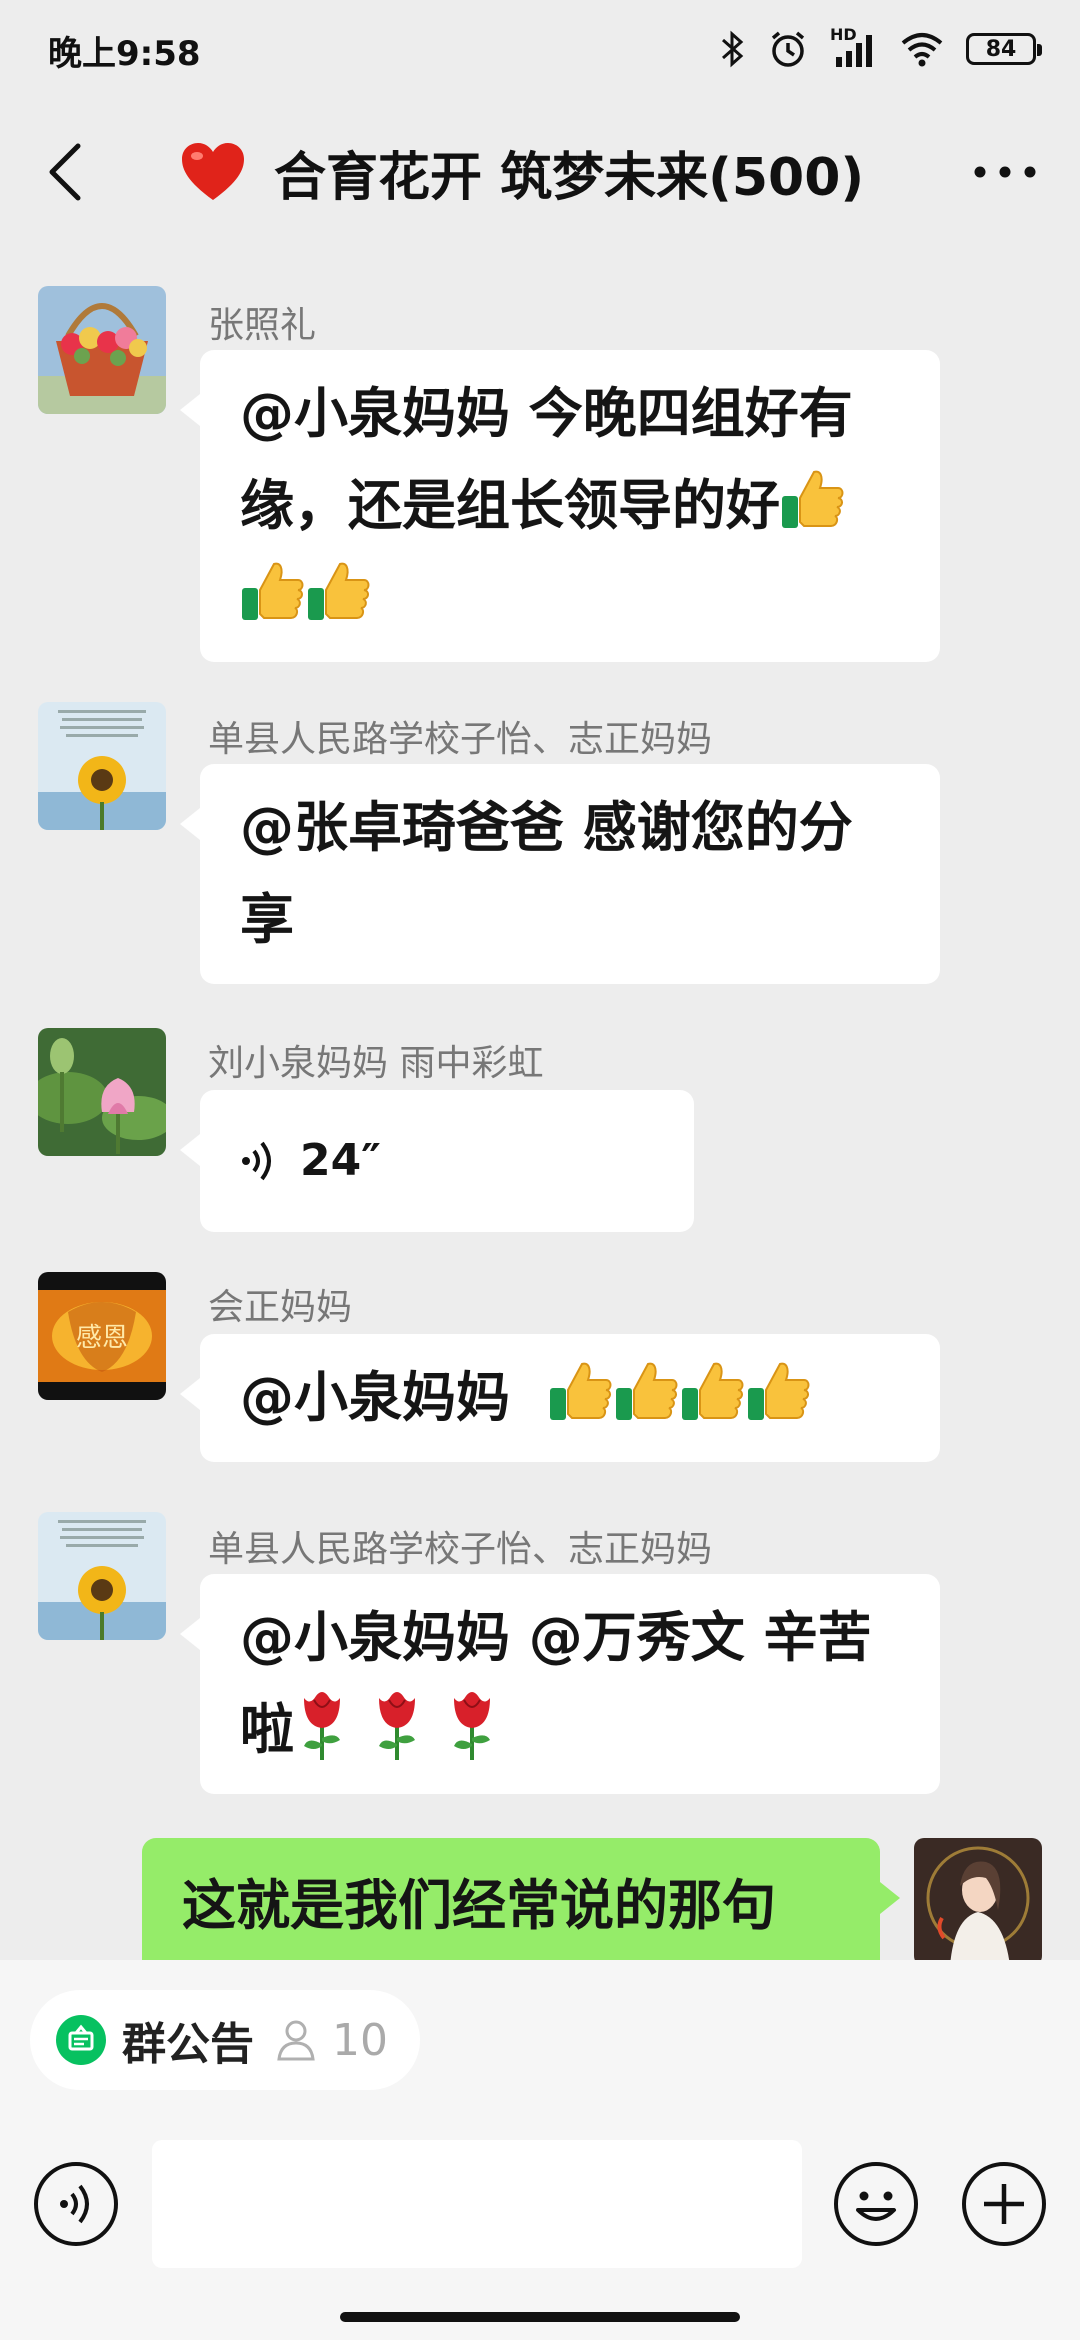  Describe the element at coordinates (733, 49) in the screenshot. I see `bluetooth-icon` at that location.